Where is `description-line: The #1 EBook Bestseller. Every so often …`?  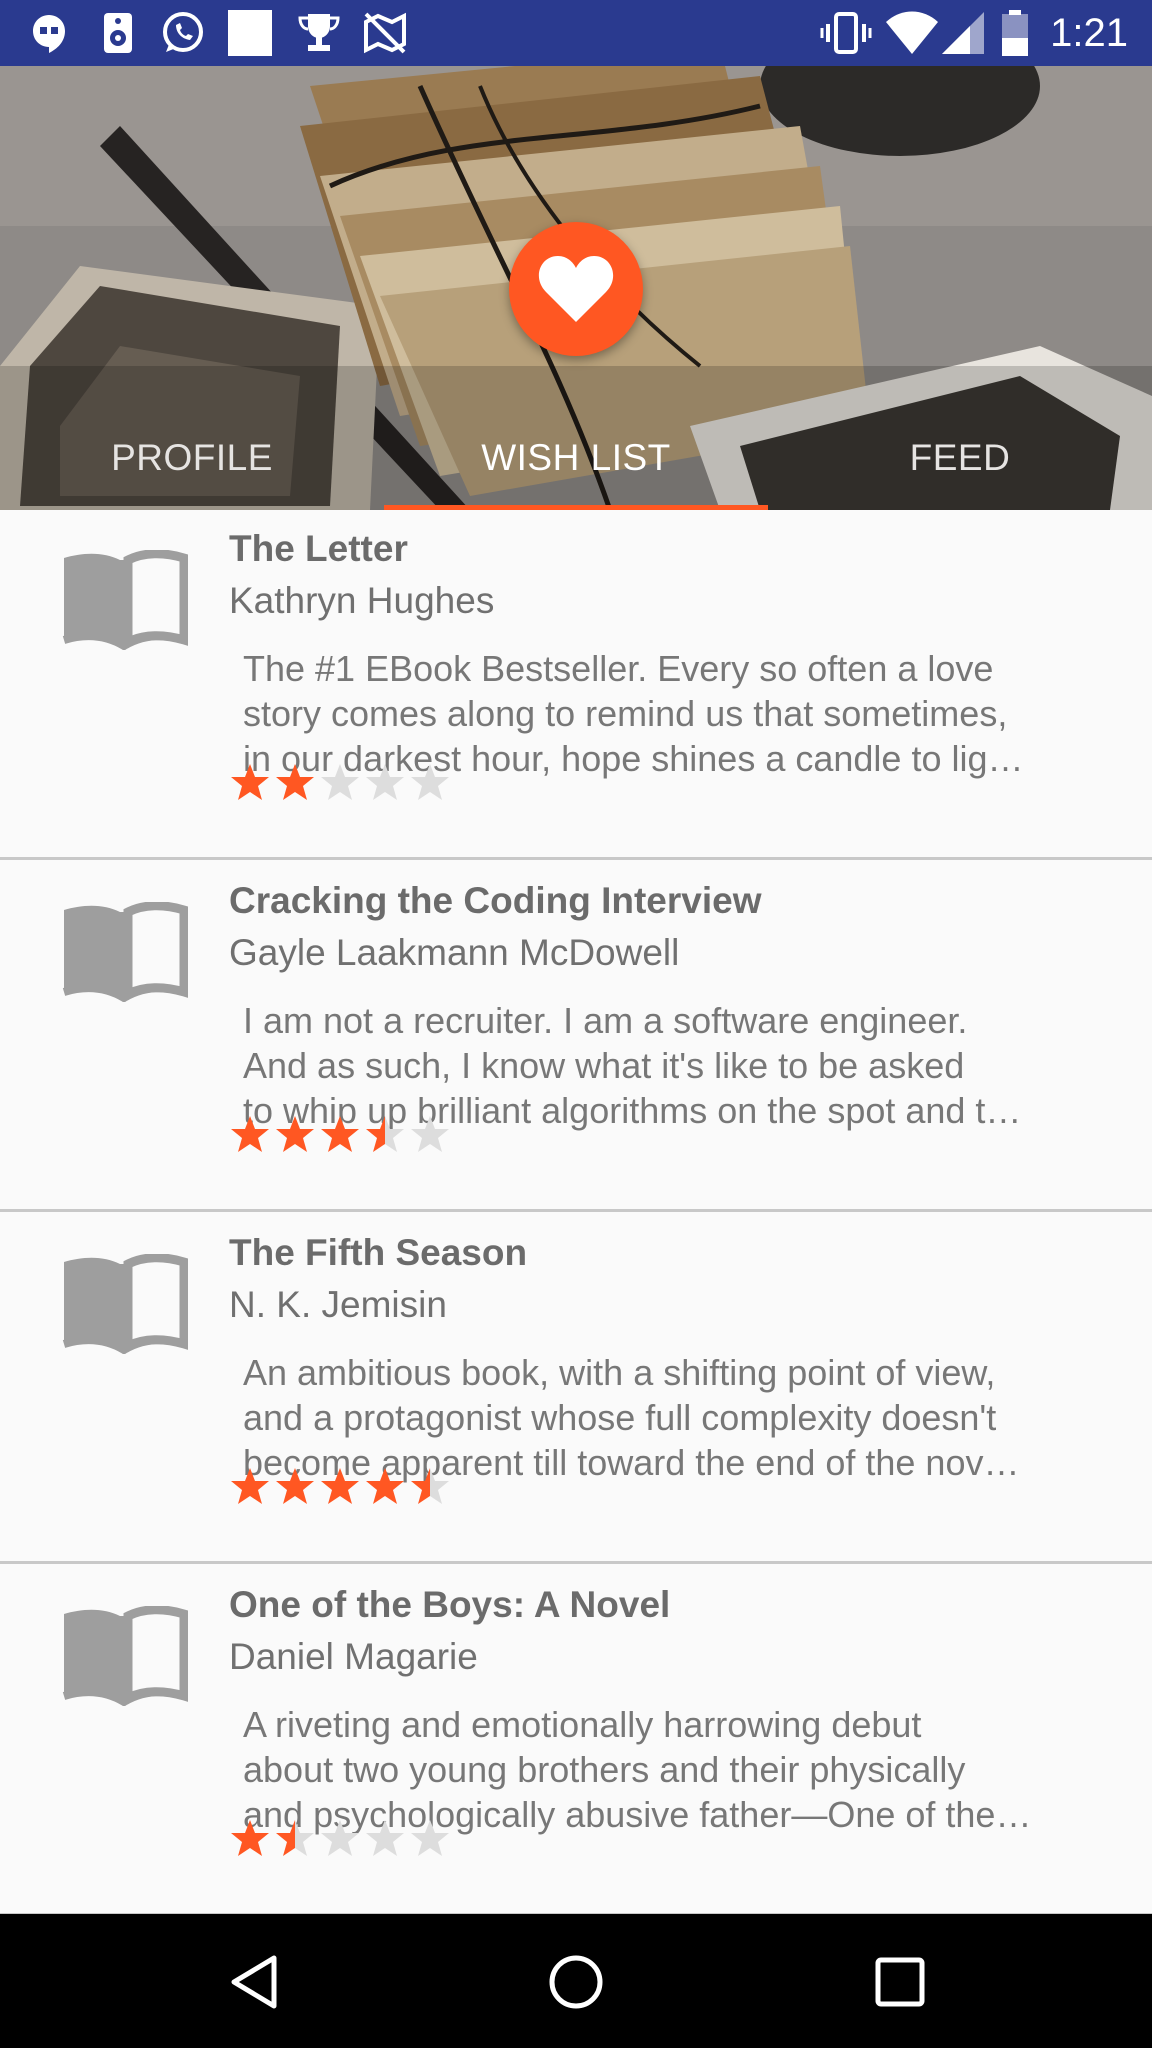
description-line: The #1 EBook Bestseller. Every so often … is located at coordinates (618, 668).